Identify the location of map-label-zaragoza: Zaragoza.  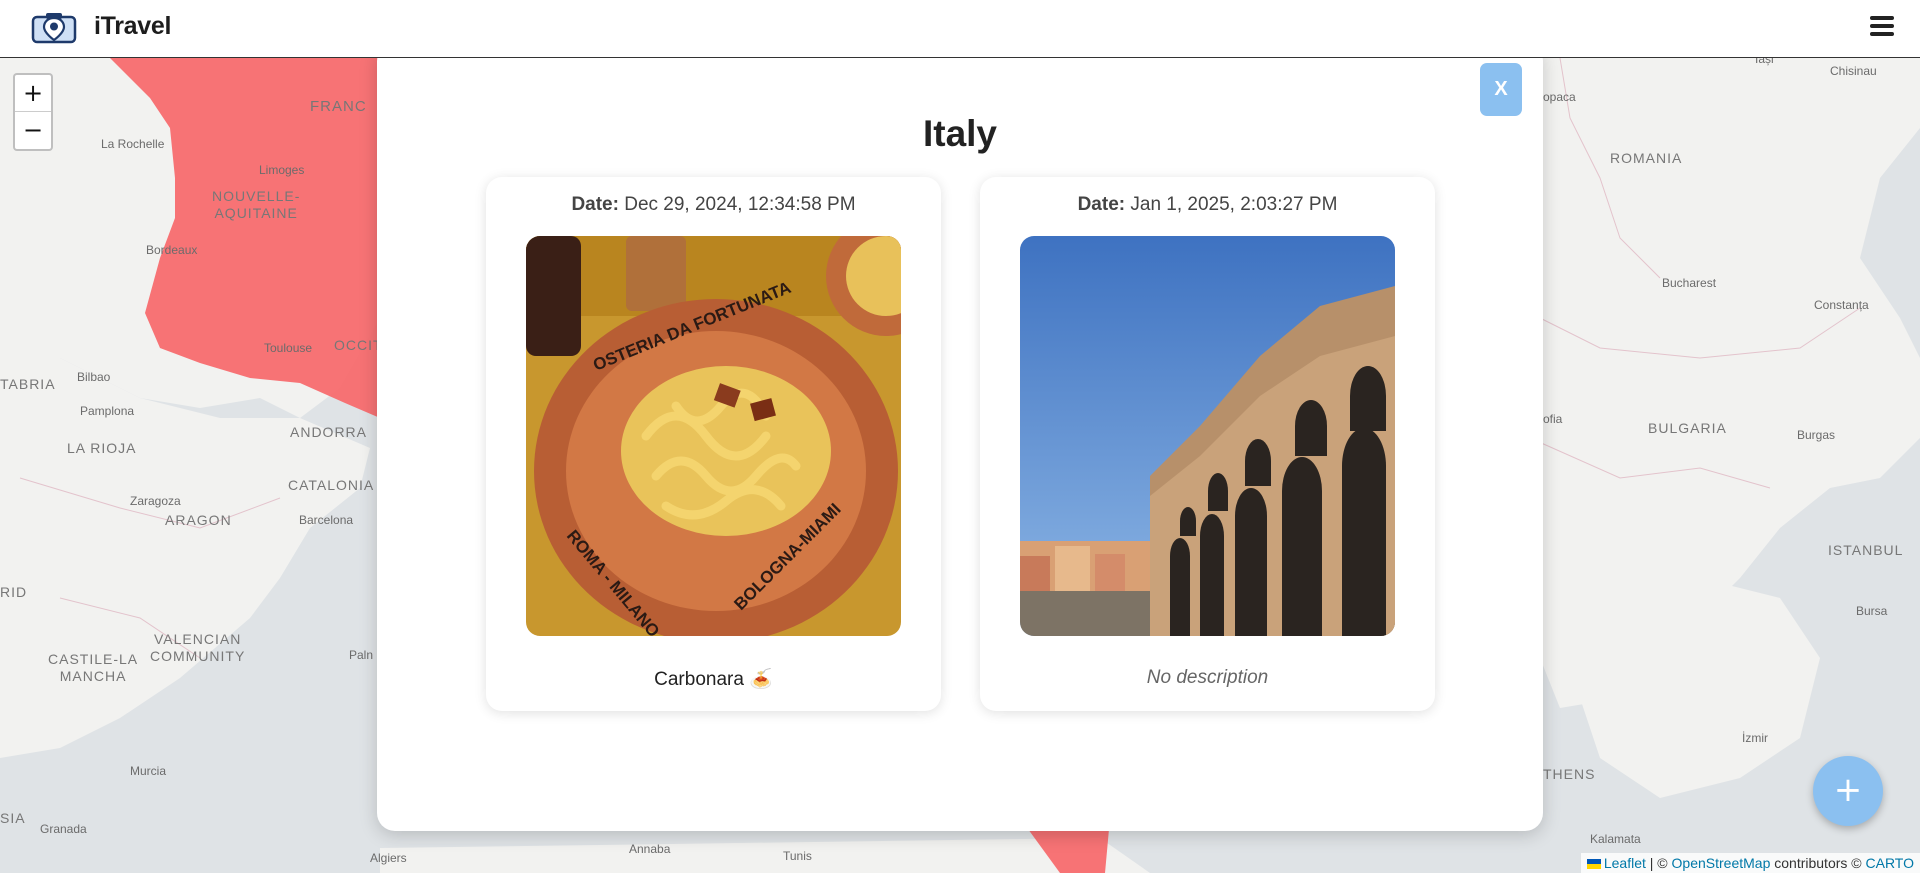
(155, 501).